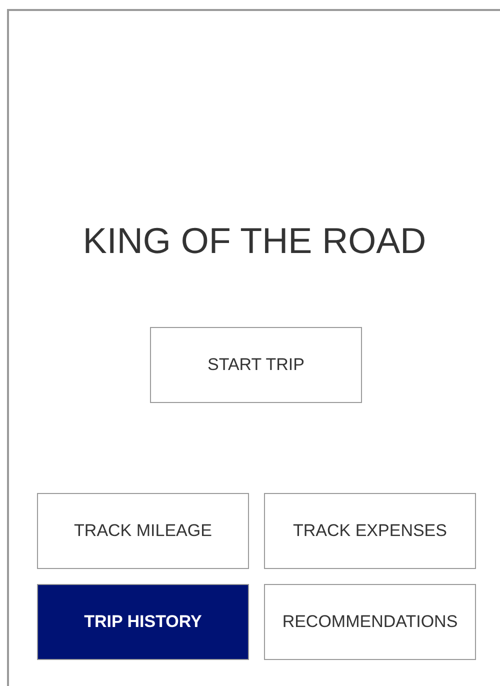 This screenshot has height=686, width=500. What do you see at coordinates (254, 241) in the screenshot?
I see `app-title: KING OF THE ROAD` at bounding box center [254, 241].